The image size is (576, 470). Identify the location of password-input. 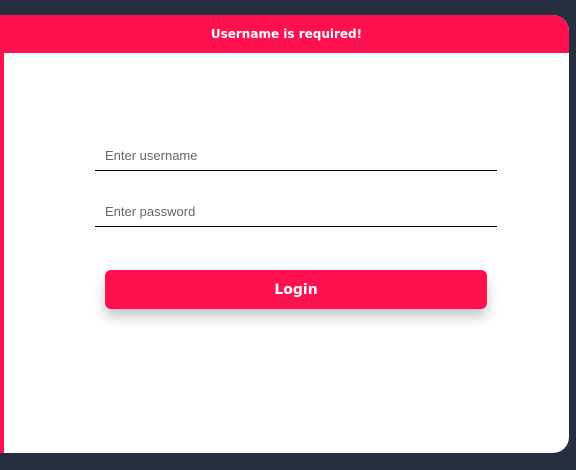
(296, 212).